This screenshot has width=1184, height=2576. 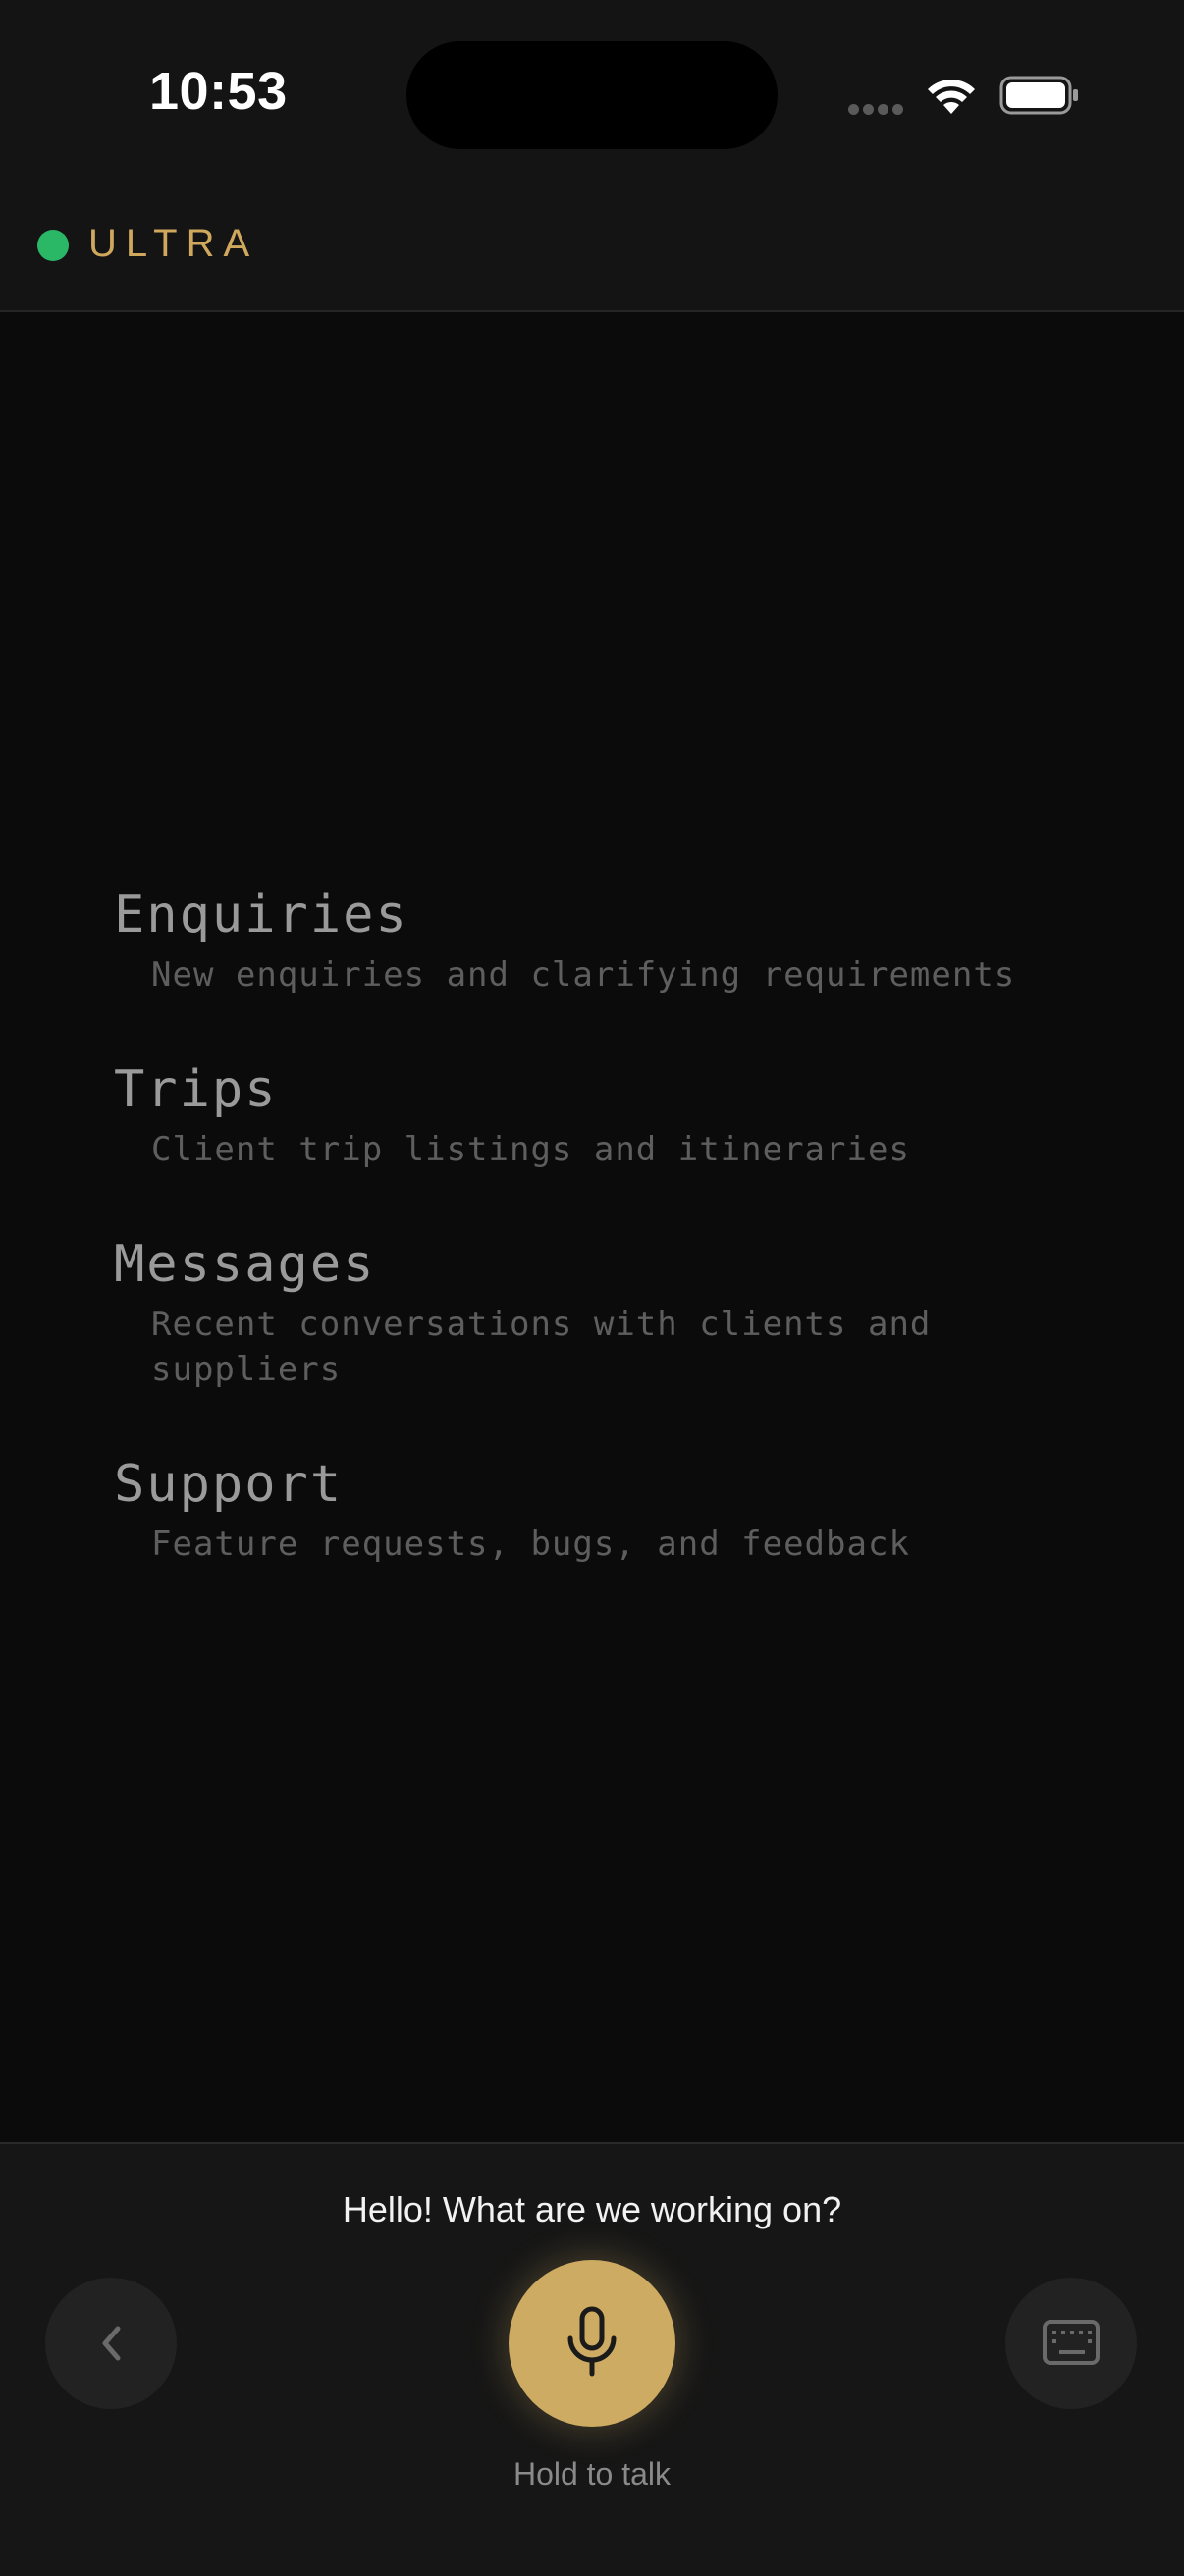 What do you see at coordinates (530, 1149) in the screenshot?
I see `menu-item-description: Client trip listings and itineraries` at bounding box center [530, 1149].